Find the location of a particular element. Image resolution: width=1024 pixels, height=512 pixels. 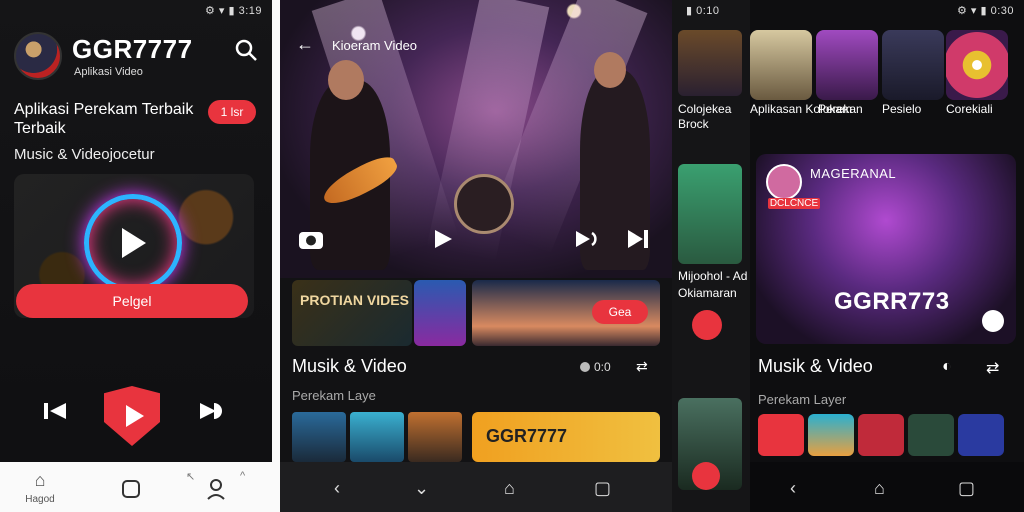

guitarist-head is located at coordinates (346, 80).